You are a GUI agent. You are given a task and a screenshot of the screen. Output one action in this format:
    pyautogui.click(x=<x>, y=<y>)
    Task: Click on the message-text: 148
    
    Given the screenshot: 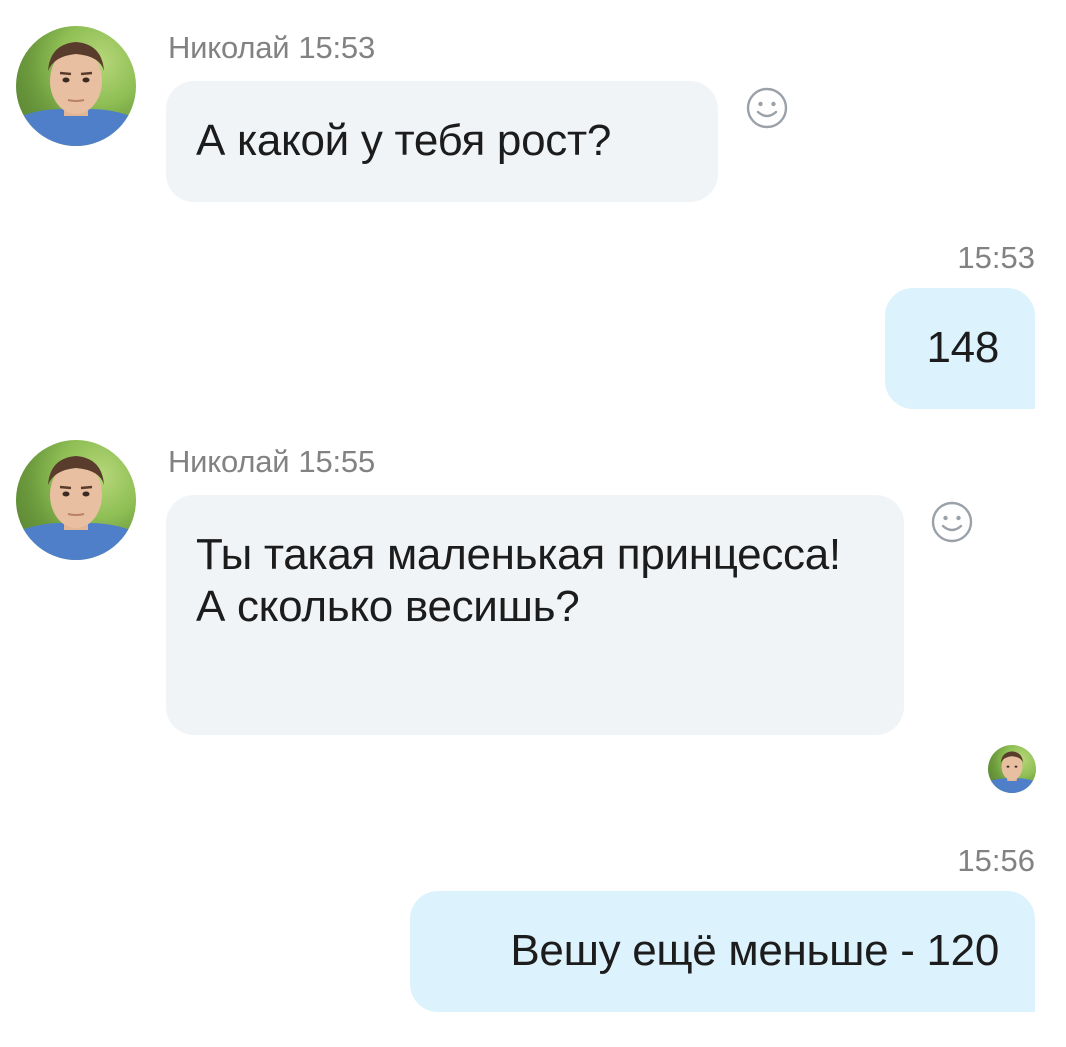 What is the action you would take?
    pyautogui.click(x=962, y=347)
    